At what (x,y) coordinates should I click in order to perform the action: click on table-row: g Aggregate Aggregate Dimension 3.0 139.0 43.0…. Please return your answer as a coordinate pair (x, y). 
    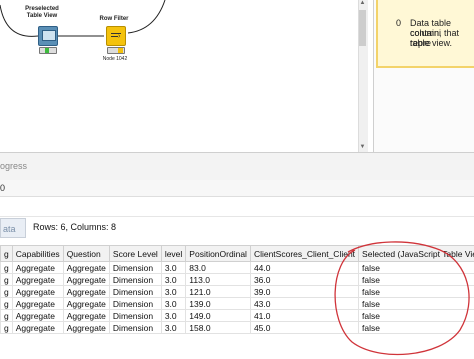
    Looking at the image, I should click on (237, 303).